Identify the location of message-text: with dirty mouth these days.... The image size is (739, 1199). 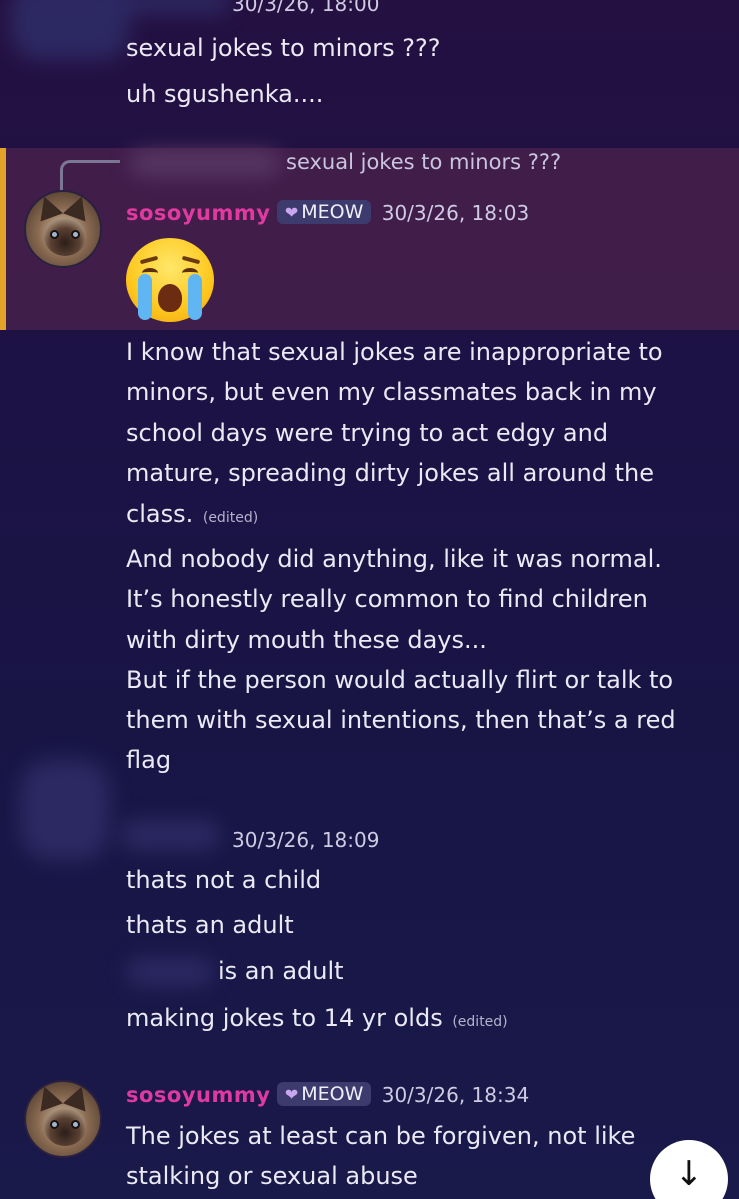
(306, 640).